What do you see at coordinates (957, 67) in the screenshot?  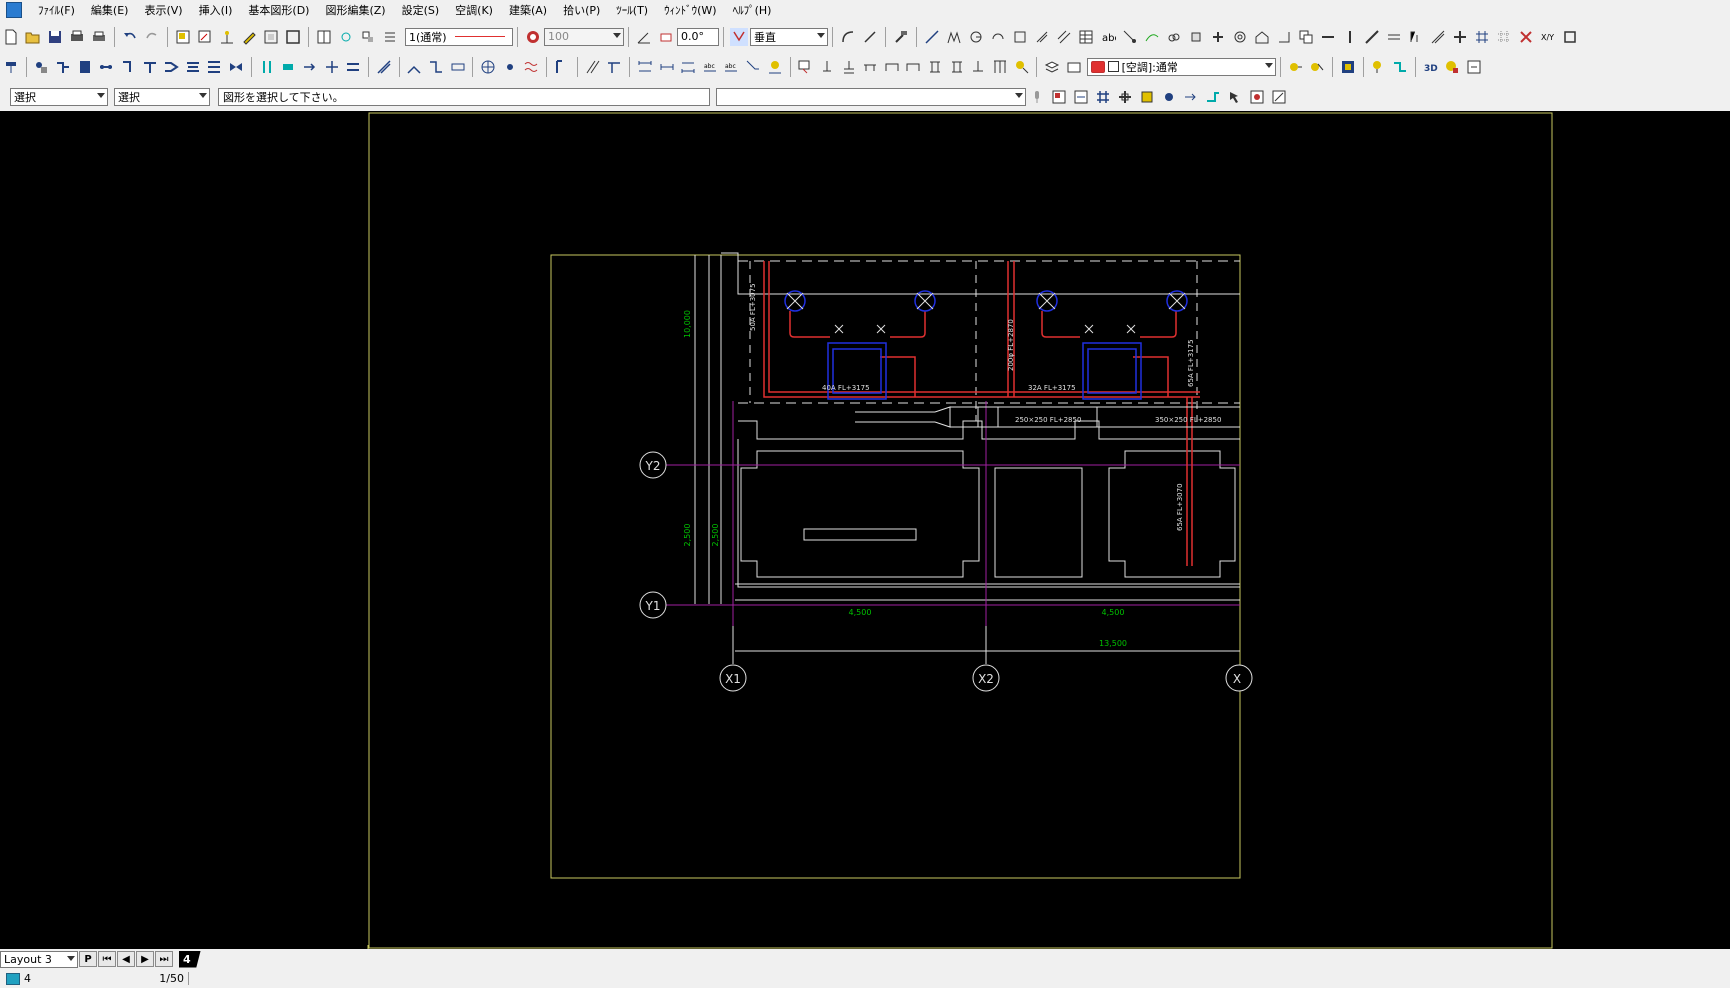 I see `bracket2-icon` at bounding box center [957, 67].